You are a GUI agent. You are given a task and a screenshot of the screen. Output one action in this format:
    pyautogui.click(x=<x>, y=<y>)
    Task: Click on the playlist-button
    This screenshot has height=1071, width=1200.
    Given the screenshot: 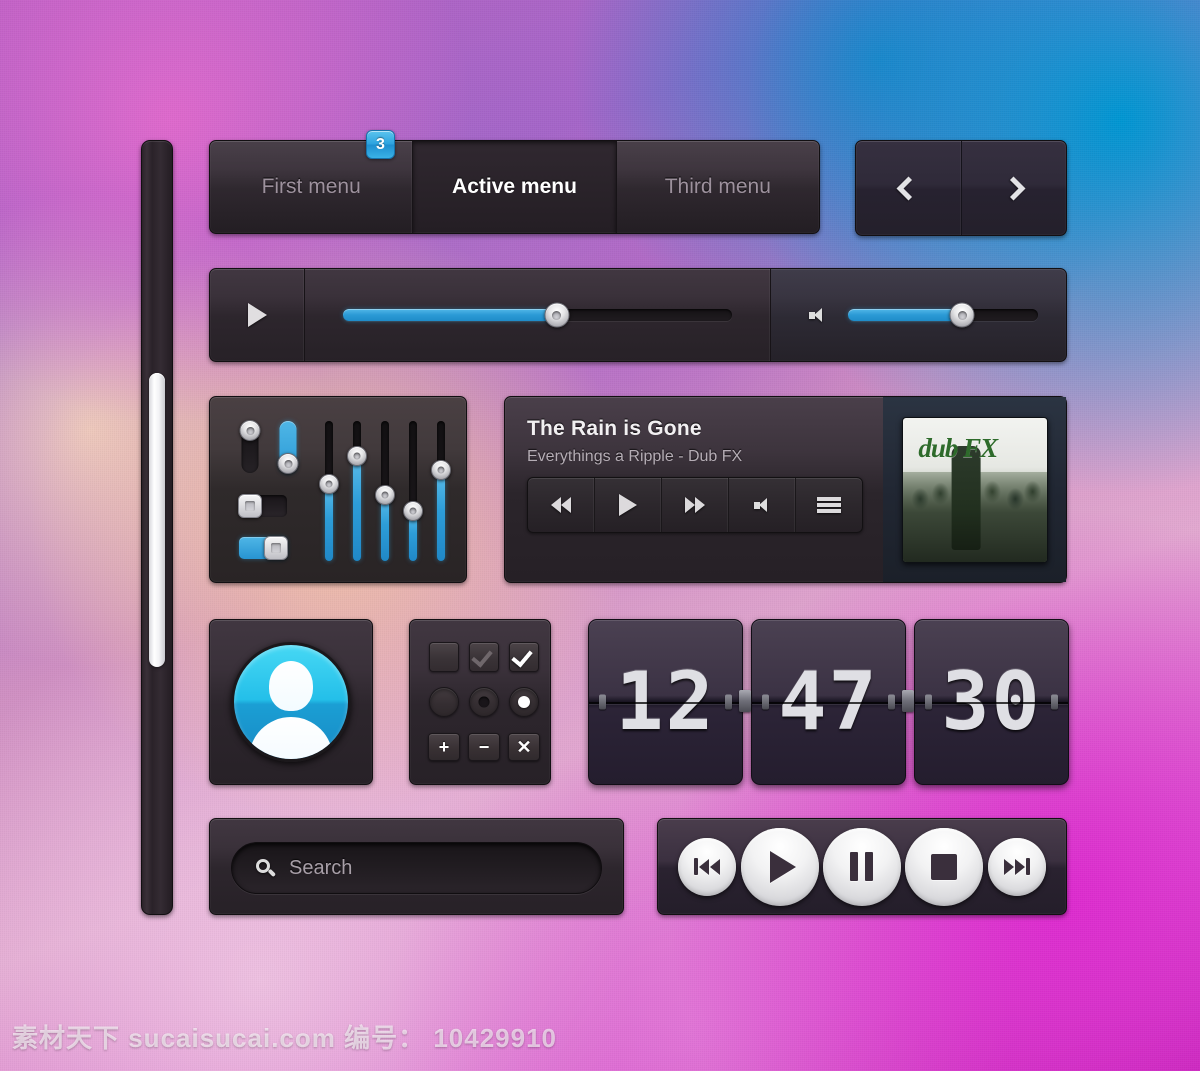 What is the action you would take?
    pyautogui.click(x=829, y=505)
    